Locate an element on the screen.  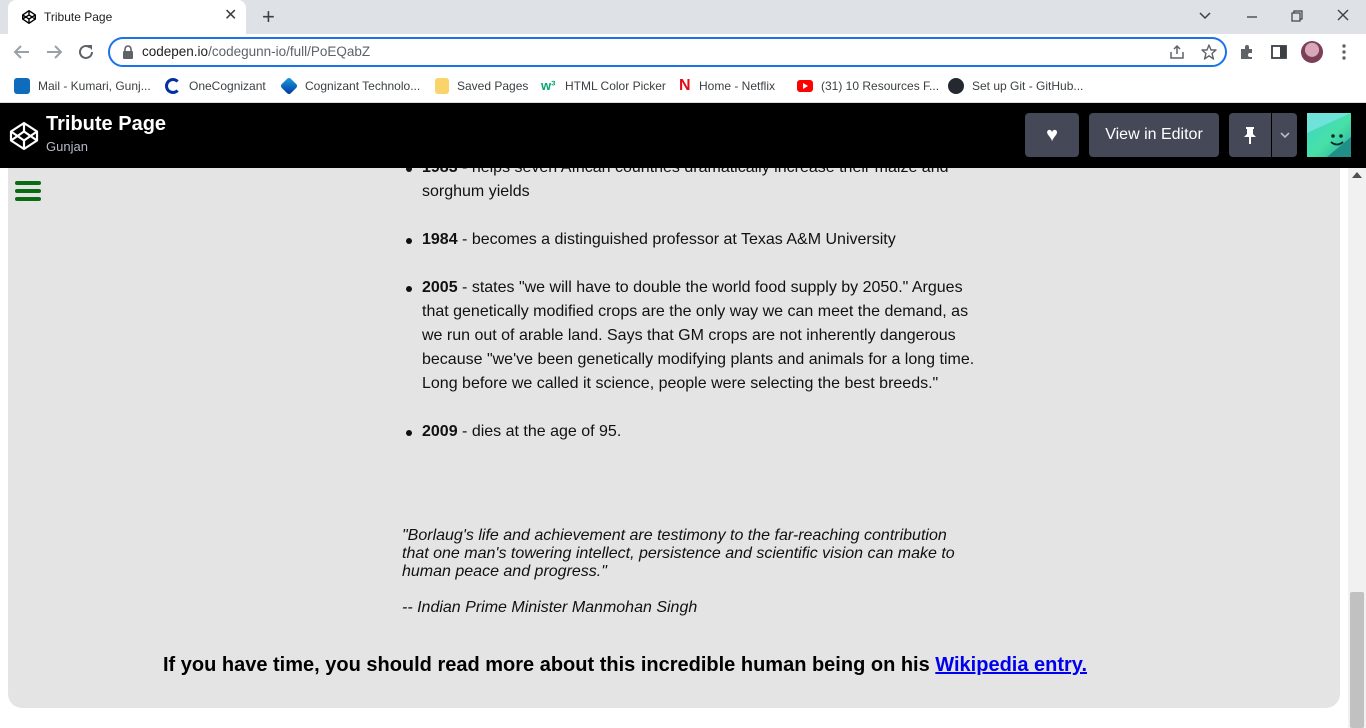
pin-button is located at coordinates (1250, 135).